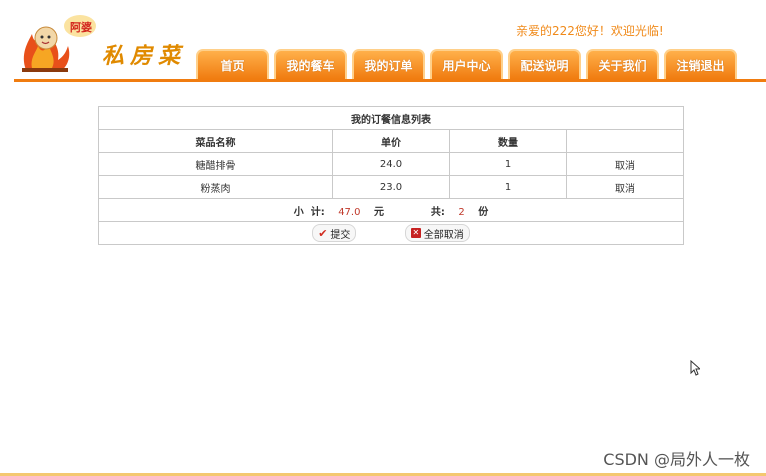  What do you see at coordinates (378, 212) in the screenshot?
I see `currency-unit: 元` at bounding box center [378, 212].